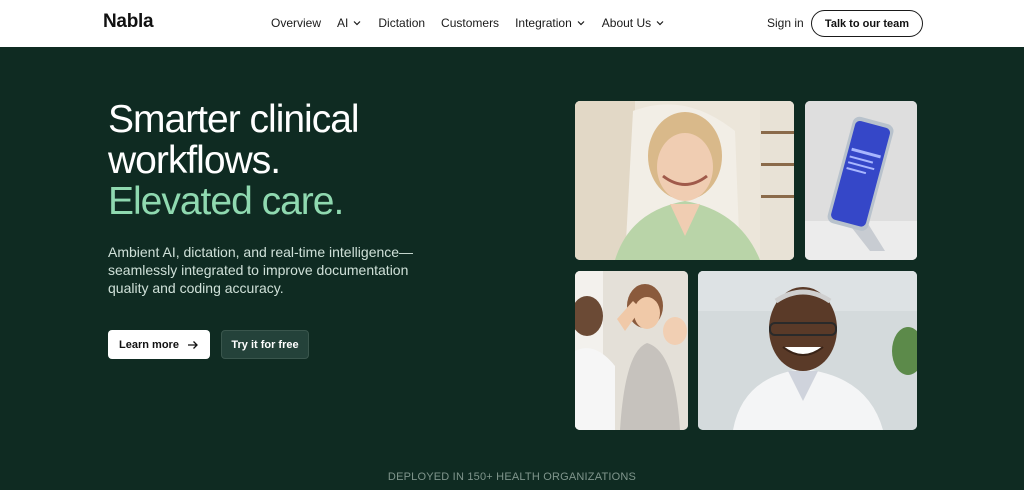 This screenshot has height=490, width=1024. What do you see at coordinates (192, 344) in the screenshot?
I see `arrow-right-icon` at bounding box center [192, 344].